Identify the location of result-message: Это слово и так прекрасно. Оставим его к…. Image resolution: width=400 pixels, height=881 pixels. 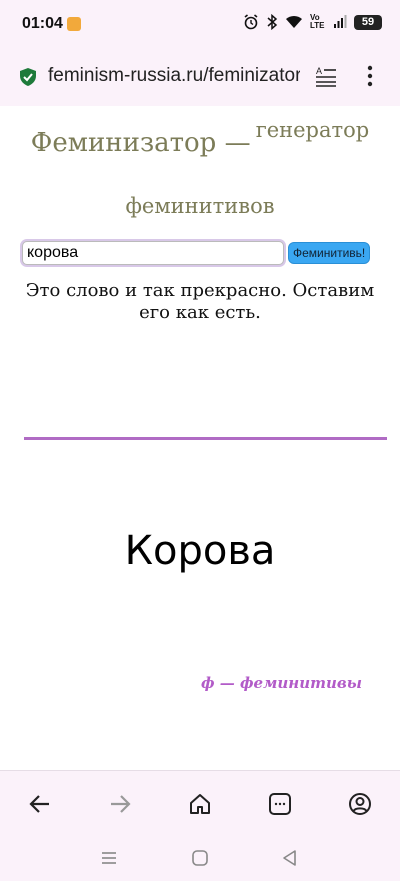
(200, 301).